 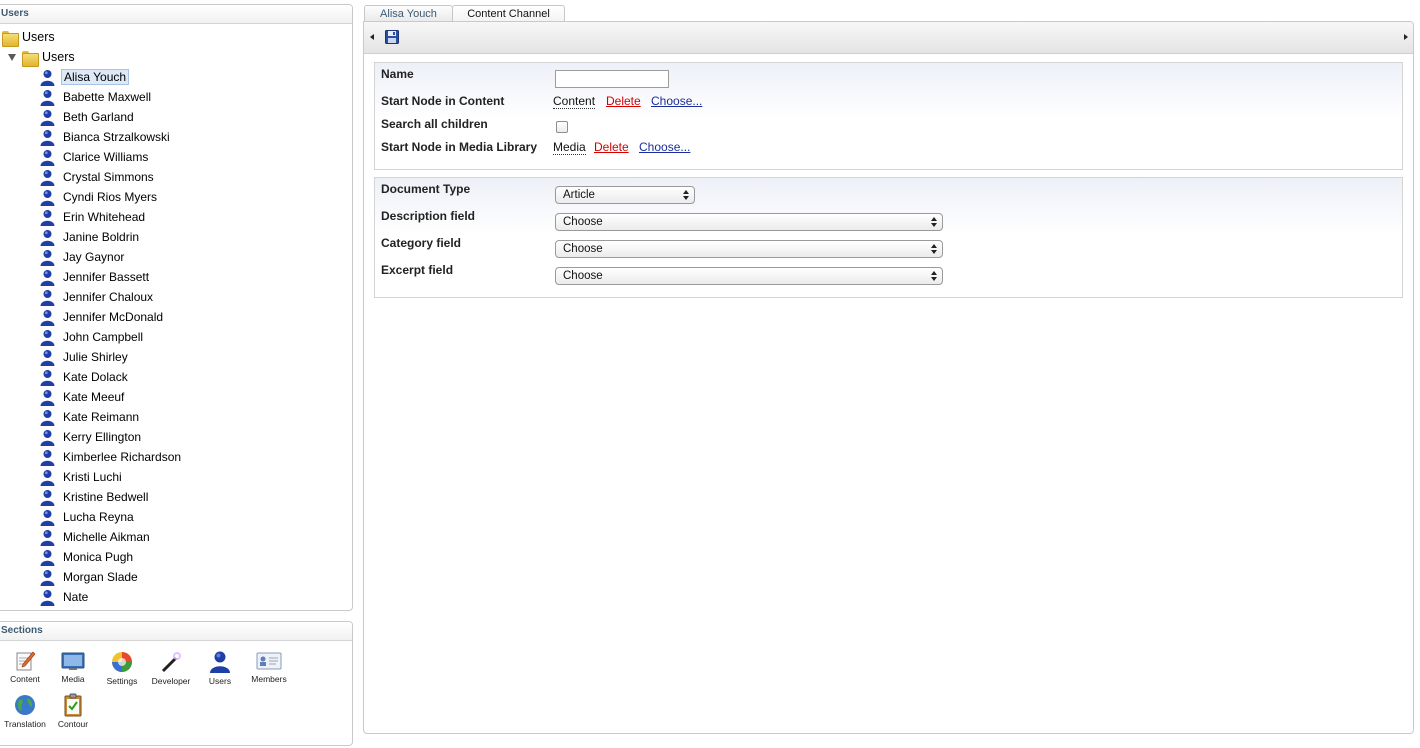 I want to click on description-field-select: Choose, so click(x=749, y=222).